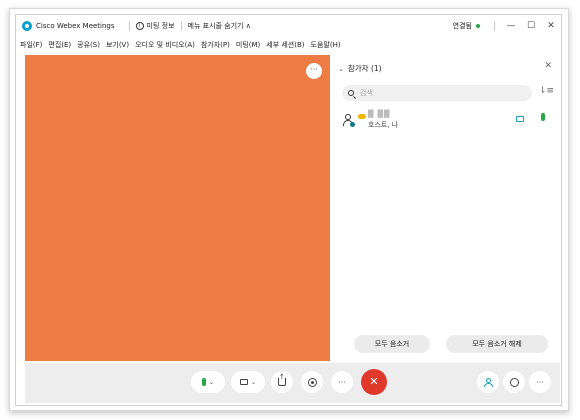 The width and height of the screenshot is (580, 420). What do you see at coordinates (351, 93) in the screenshot?
I see `search-icon` at bounding box center [351, 93].